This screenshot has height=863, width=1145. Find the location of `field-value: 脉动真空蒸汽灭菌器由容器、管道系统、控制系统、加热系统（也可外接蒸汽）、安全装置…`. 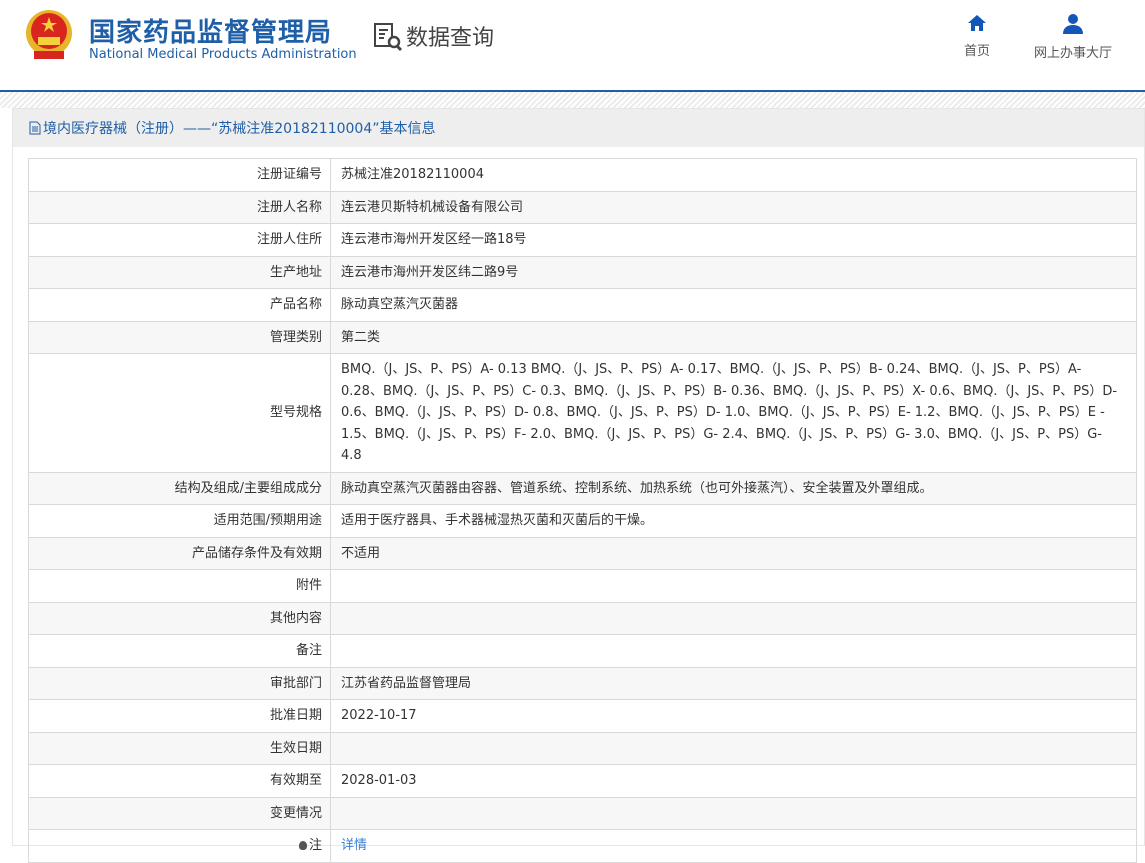

field-value: 脉动真空蒸汽灭菌器由容器、管道系统、控制系统、加热系统（也可外接蒸汽）、安全装置… is located at coordinates (733, 488).